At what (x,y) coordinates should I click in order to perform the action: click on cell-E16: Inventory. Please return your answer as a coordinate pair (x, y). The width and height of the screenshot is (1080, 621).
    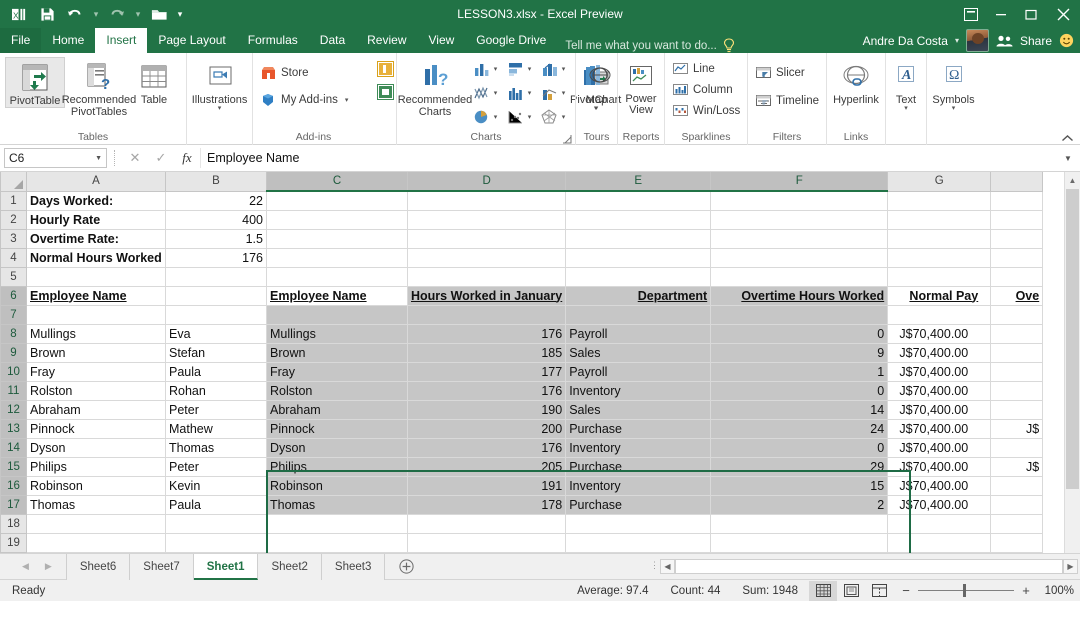
    Looking at the image, I should click on (638, 486).